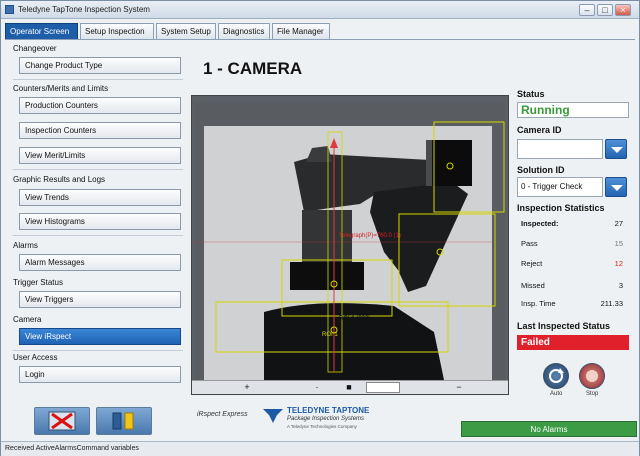  I want to click on status-bar: Received ActiveAlarmsCommand variables, so click(320, 448).